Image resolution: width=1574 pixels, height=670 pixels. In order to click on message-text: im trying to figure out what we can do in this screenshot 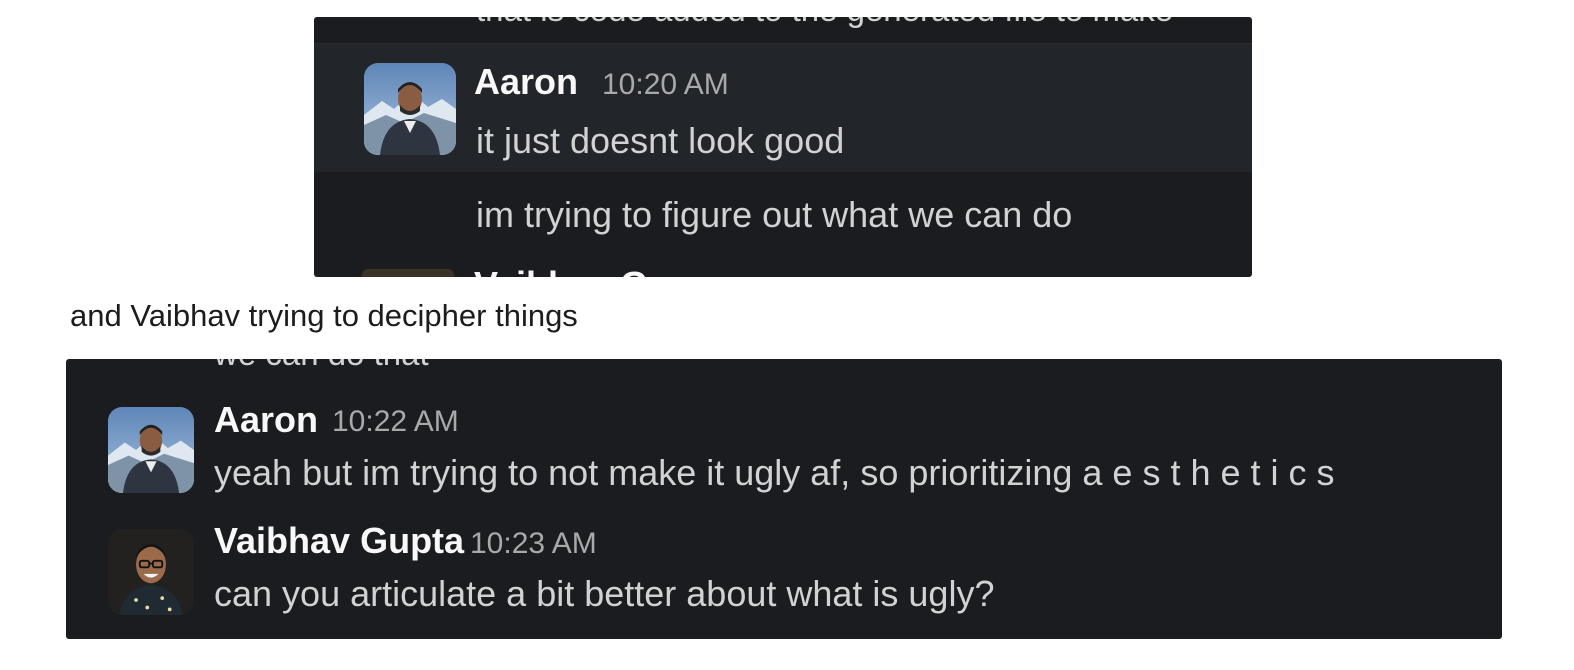, I will do `click(774, 214)`.